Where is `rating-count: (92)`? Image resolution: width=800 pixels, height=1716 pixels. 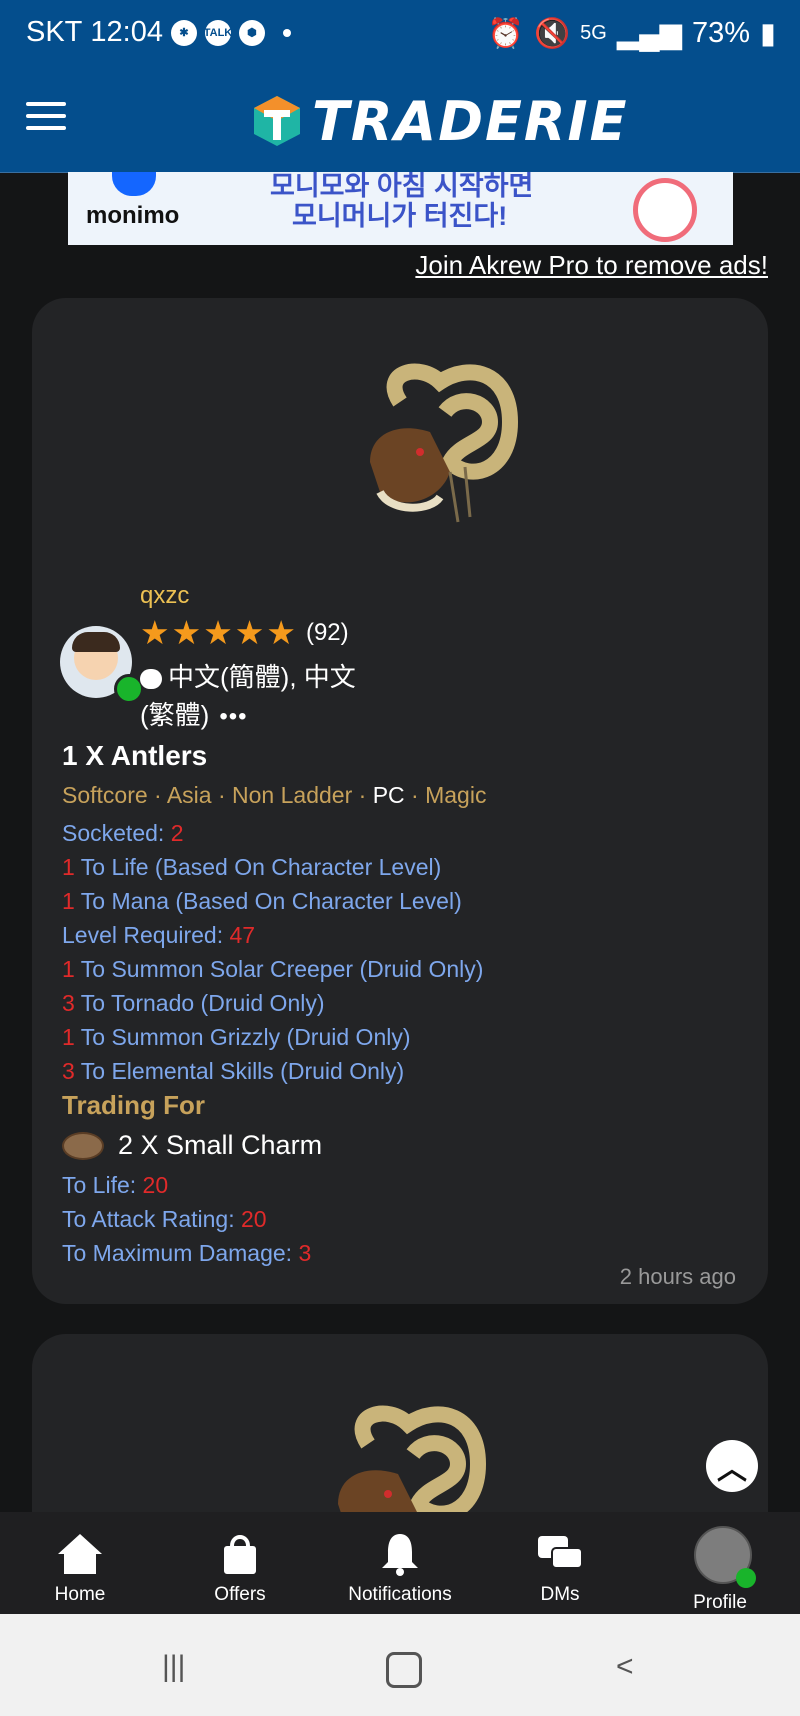
rating-count: (92) is located at coordinates (327, 632).